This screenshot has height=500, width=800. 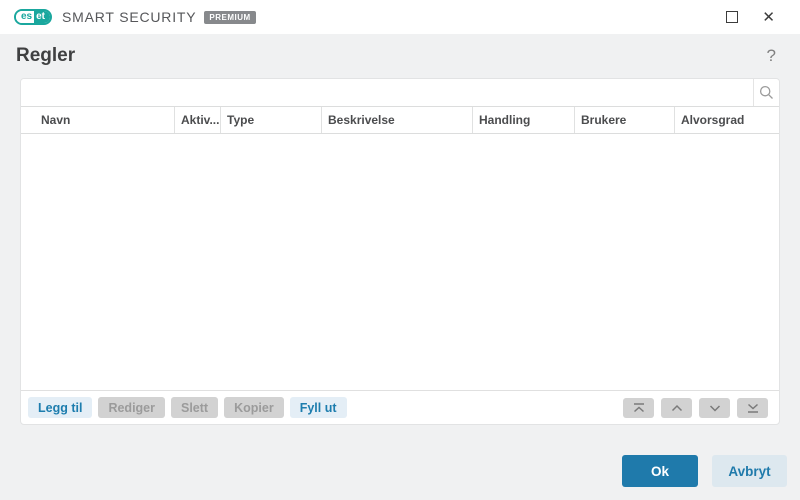 What do you see at coordinates (752, 407) in the screenshot?
I see `move-bottom-icon` at bounding box center [752, 407].